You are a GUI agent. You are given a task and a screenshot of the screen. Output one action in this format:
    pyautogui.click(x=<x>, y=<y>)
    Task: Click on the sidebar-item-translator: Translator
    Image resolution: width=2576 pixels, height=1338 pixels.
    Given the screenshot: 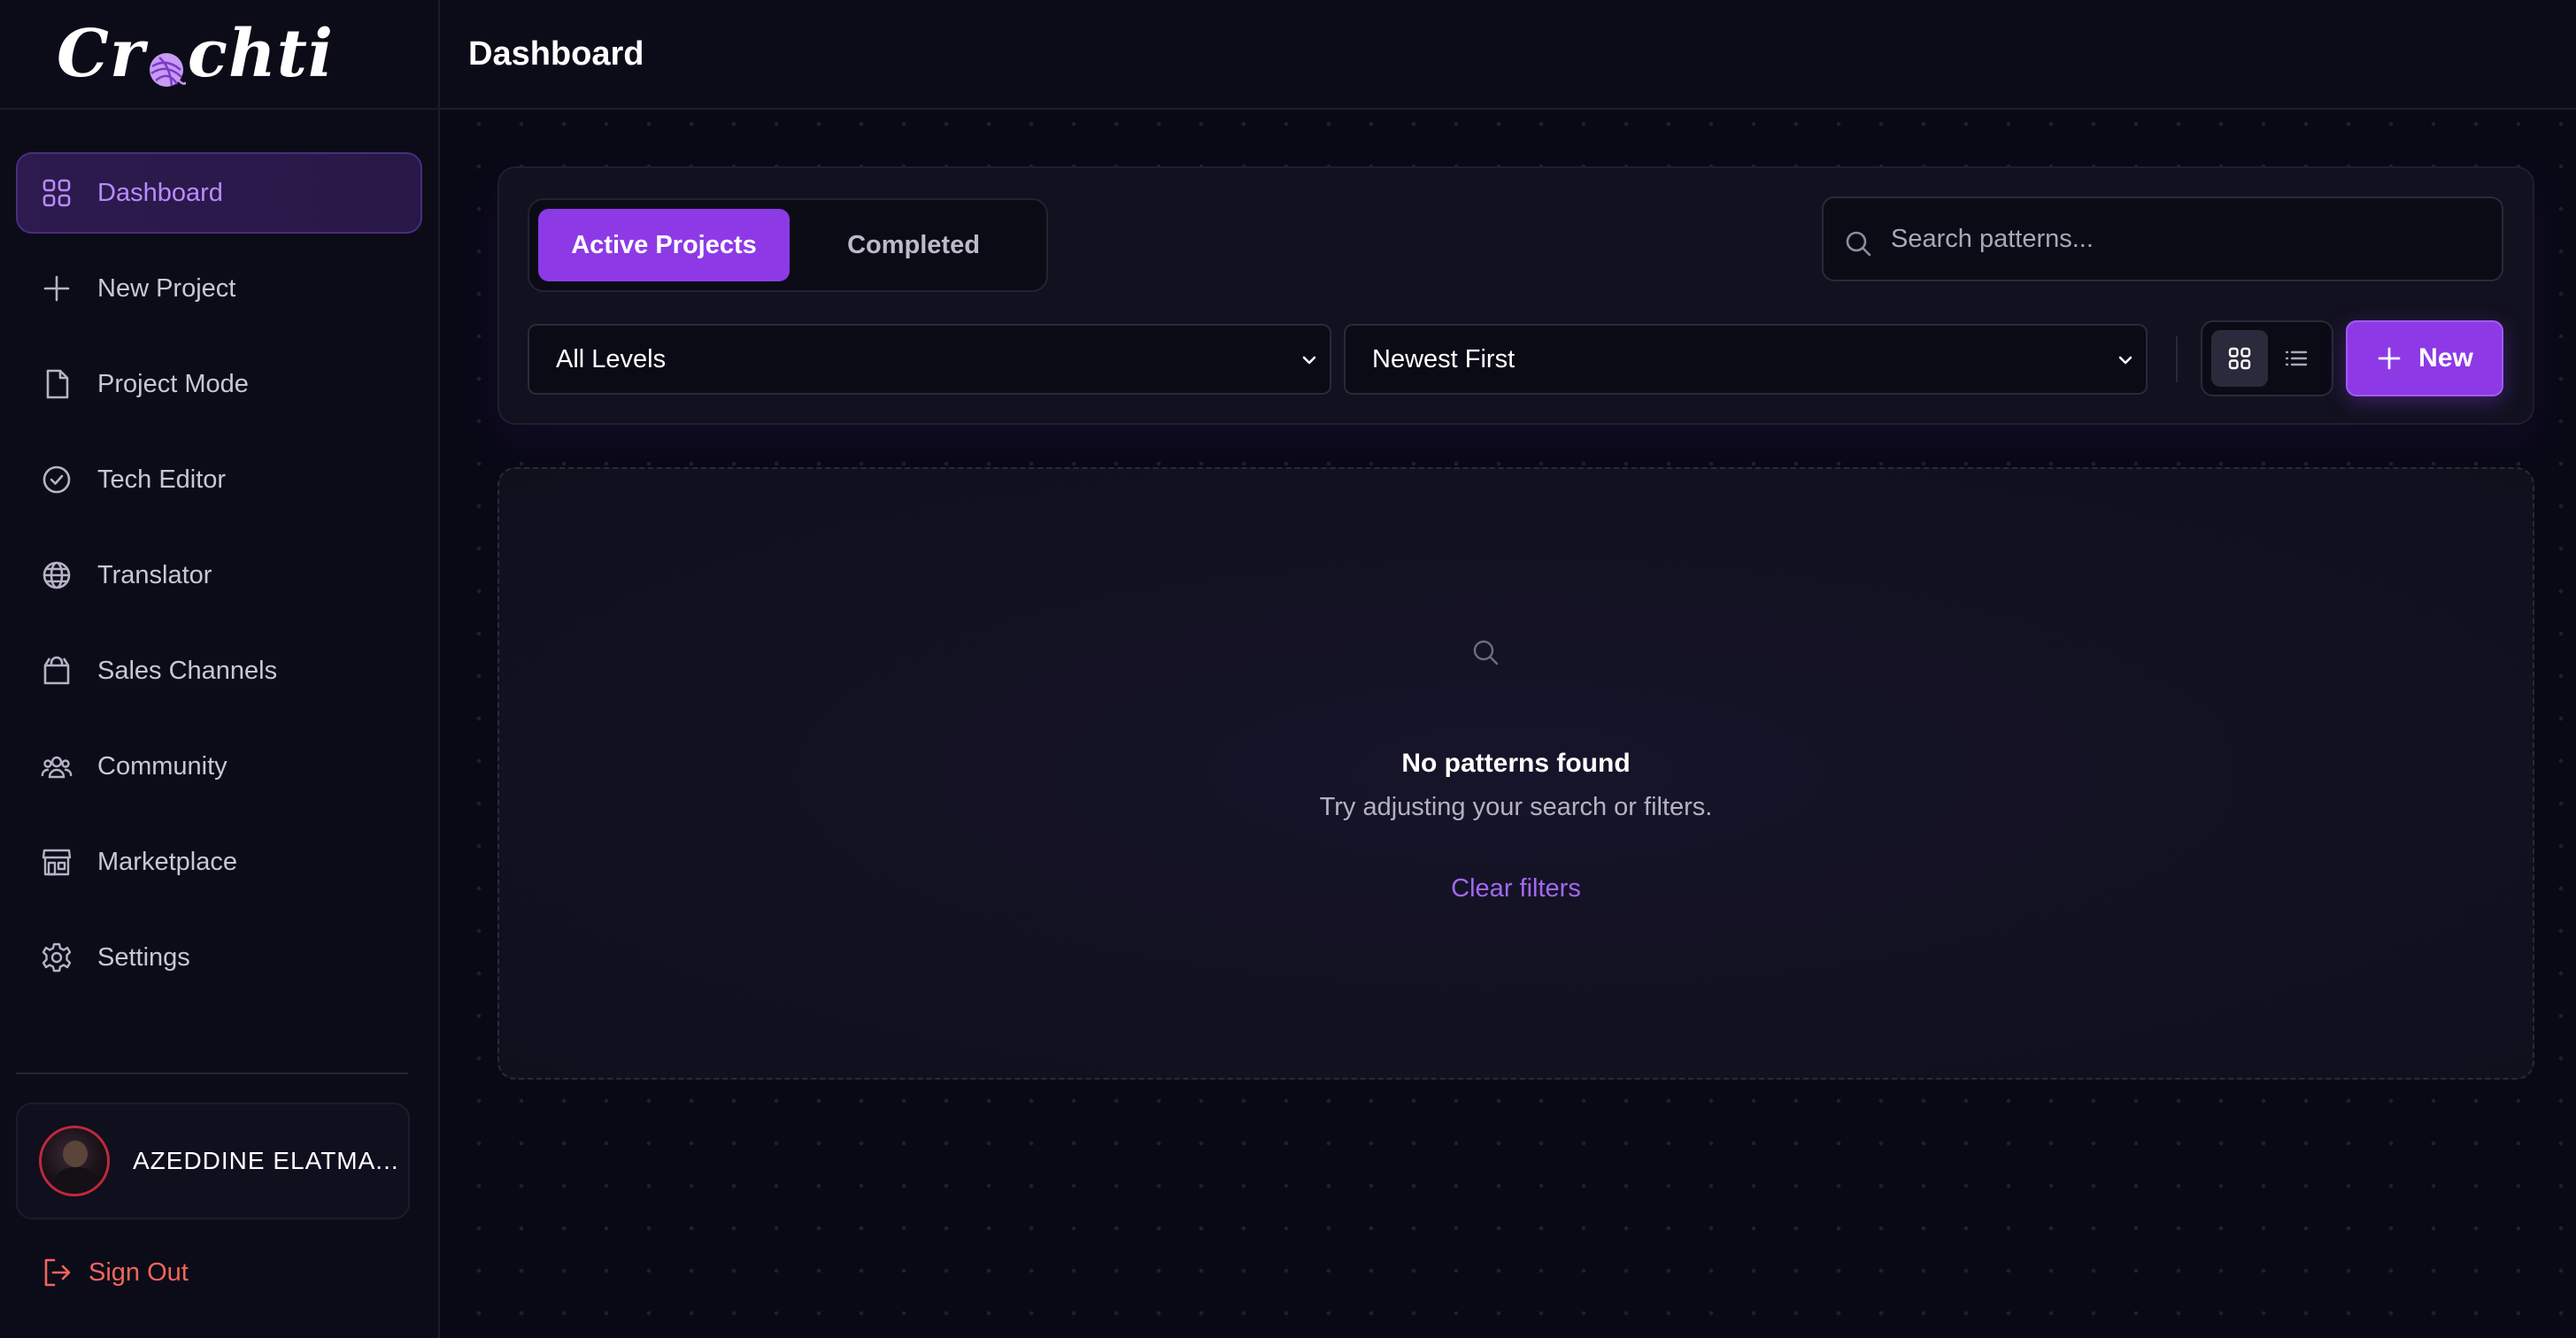 What is the action you would take?
    pyautogui.click(x=219, y=575)
    